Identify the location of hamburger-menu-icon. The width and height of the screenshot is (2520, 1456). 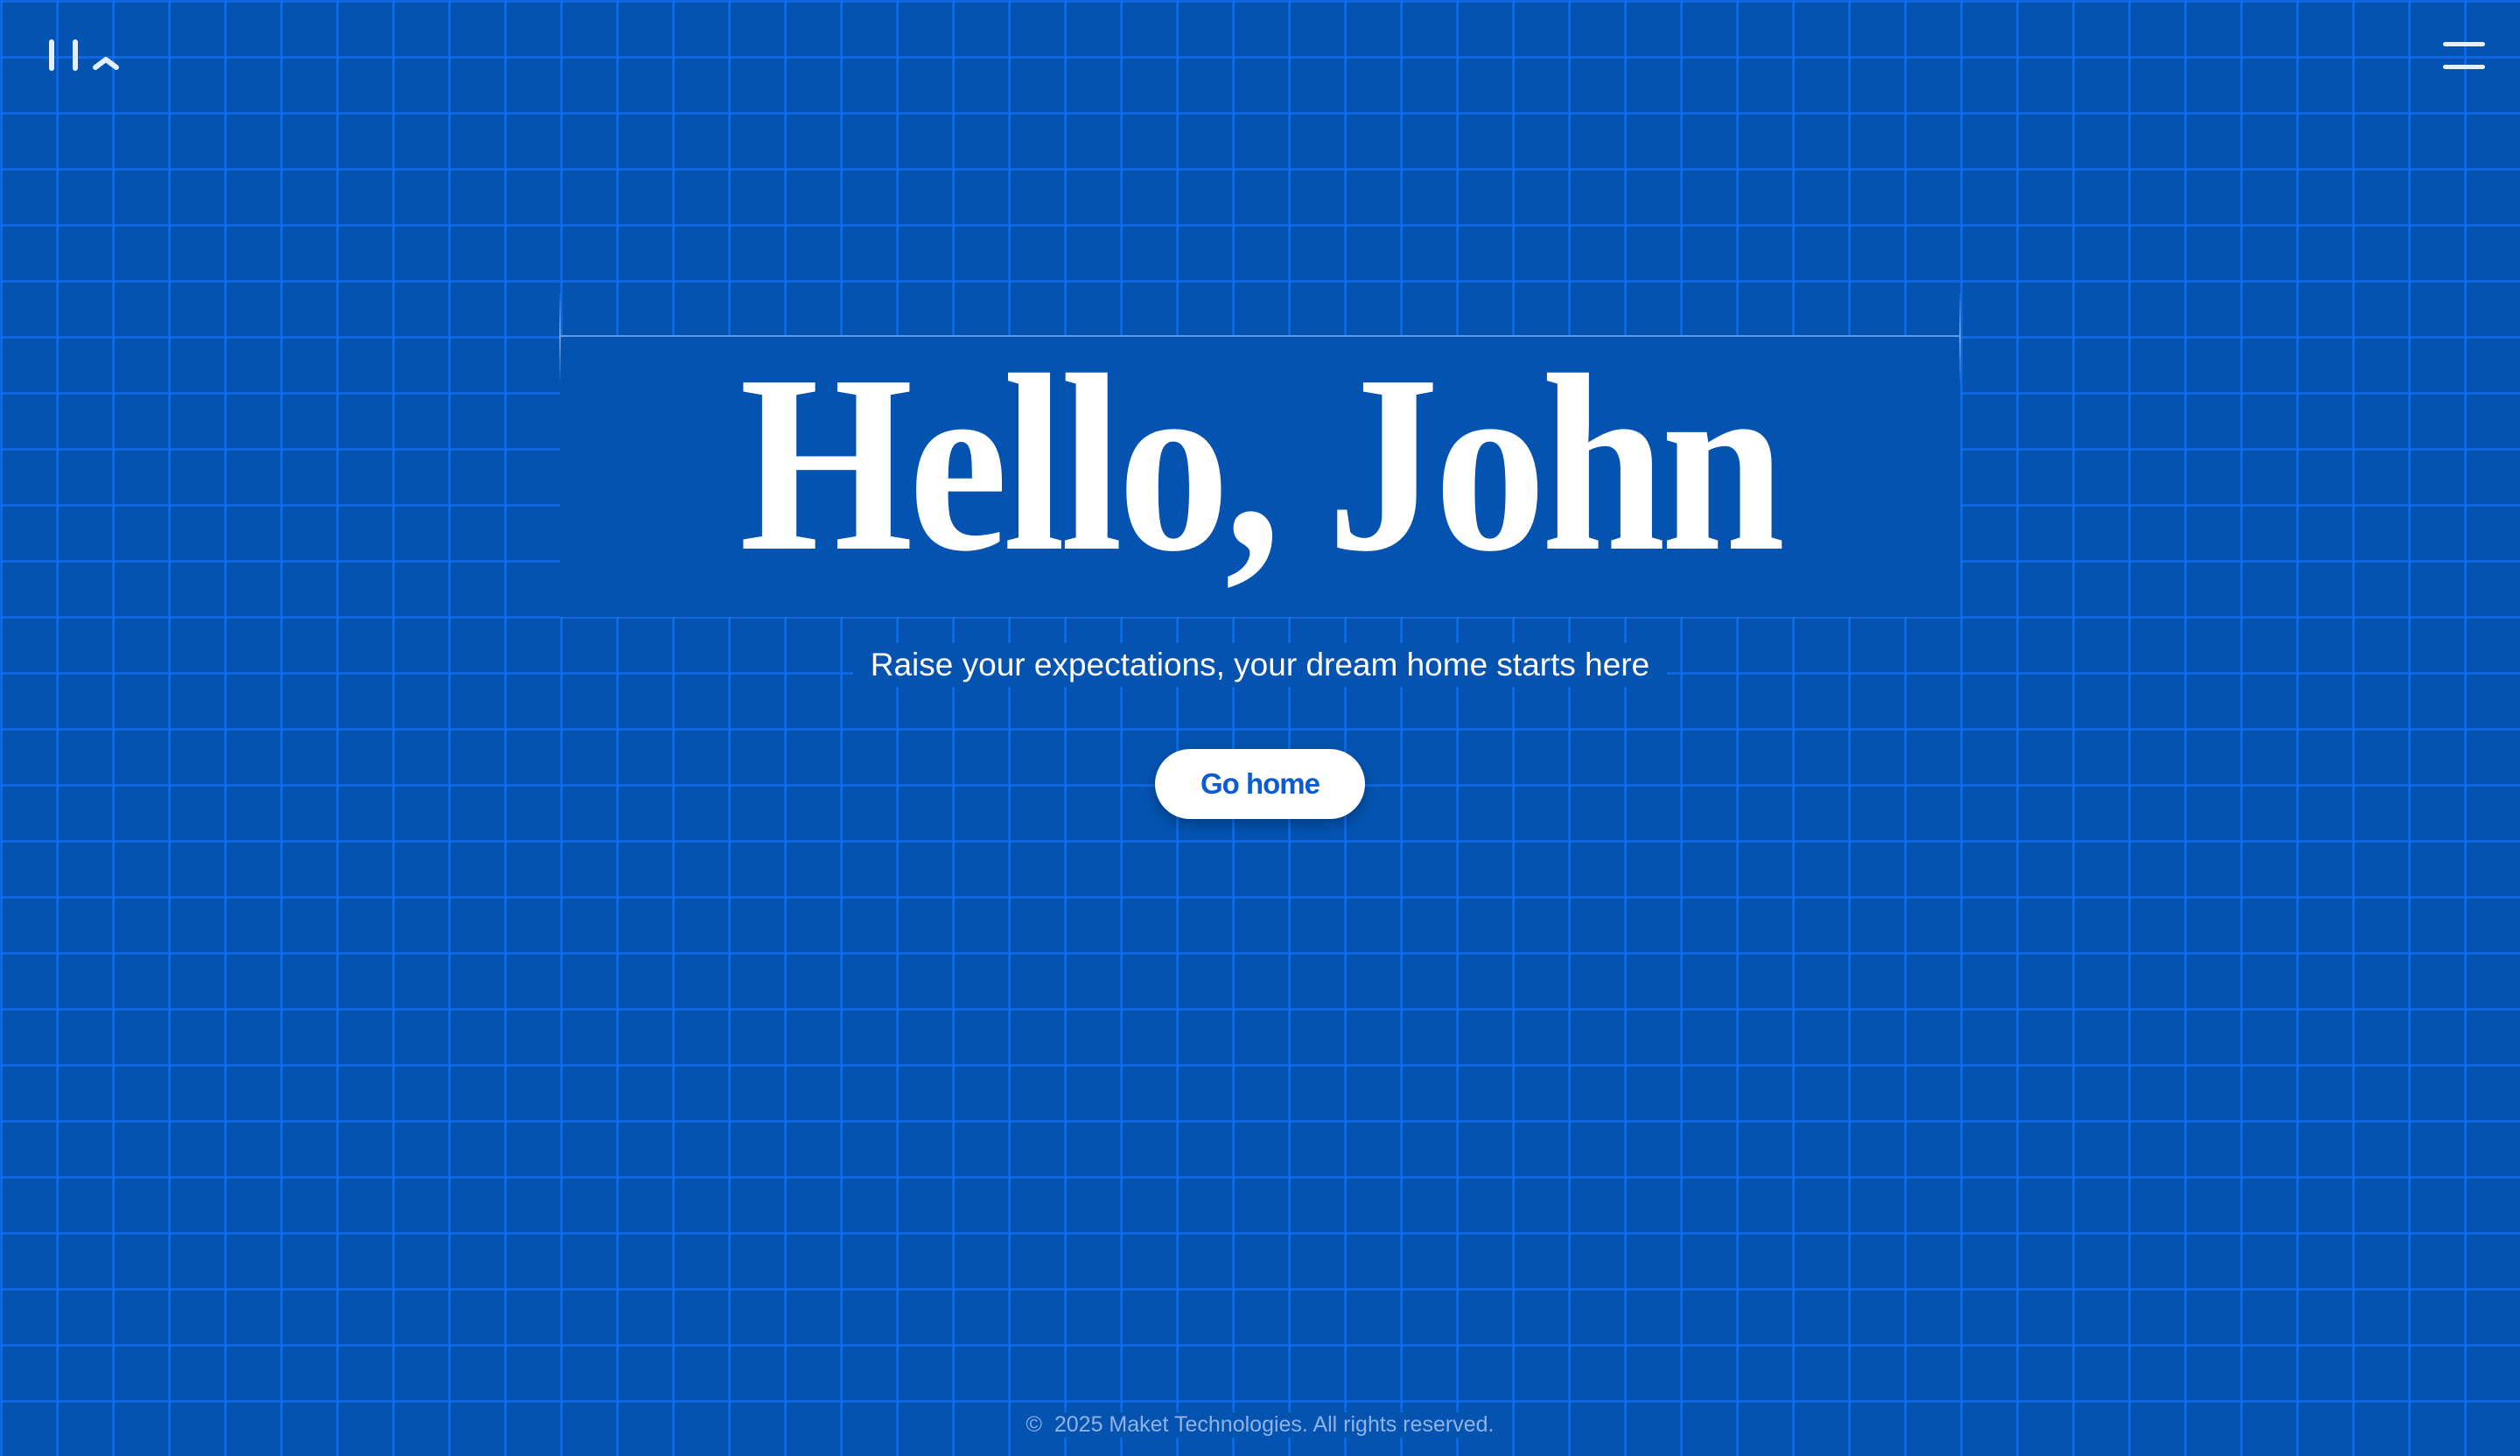
(2465, 56).